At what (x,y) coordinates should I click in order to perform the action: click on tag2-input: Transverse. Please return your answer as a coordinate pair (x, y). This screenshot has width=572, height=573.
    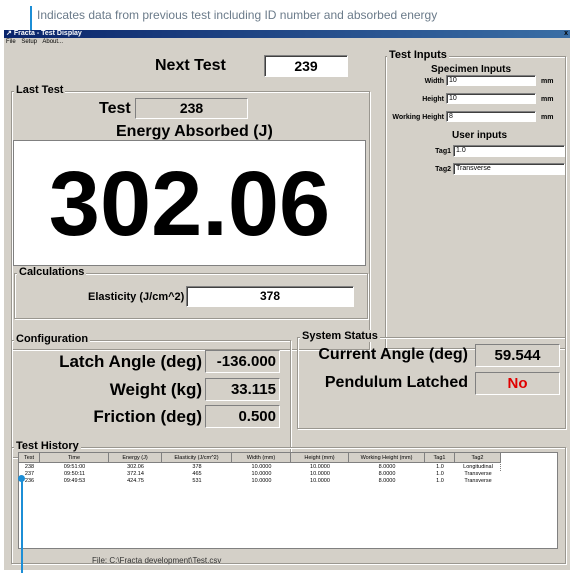
    Looking at the image, I should click on (509, 169).